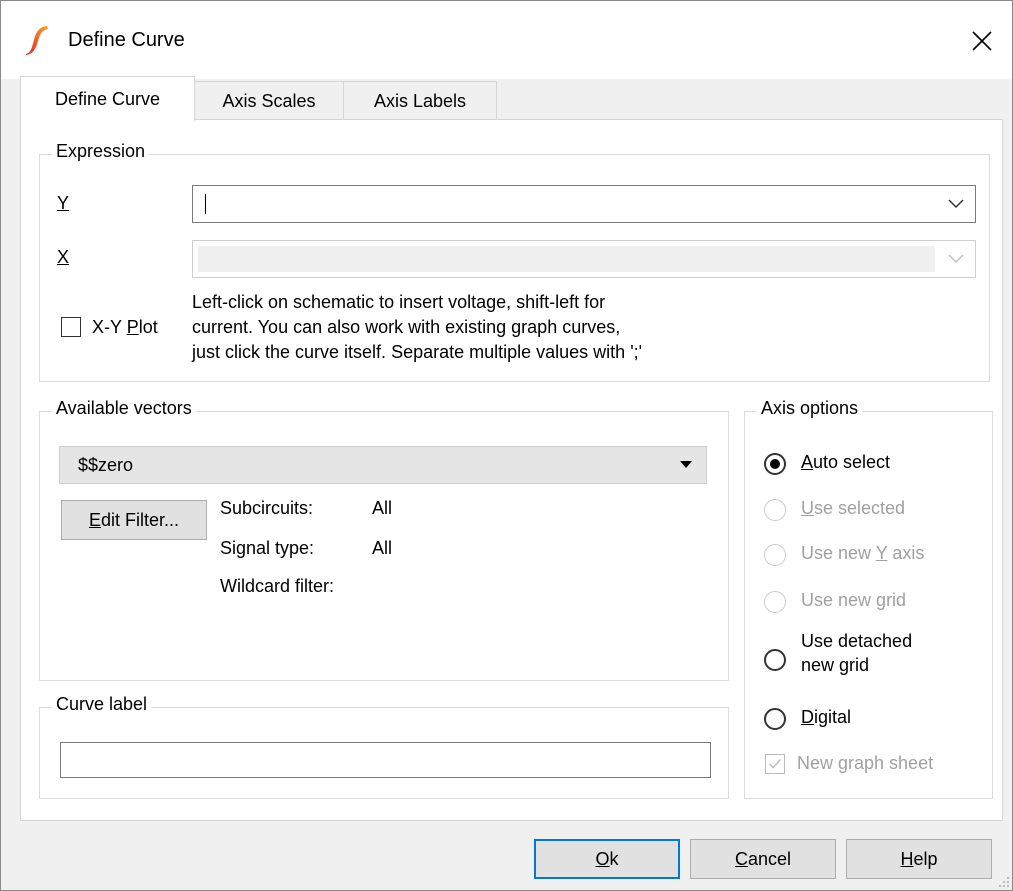 The height and width of the screenshot is (891, 1013). Describe the element at coordinates (126, 40) in the screenshot. I see `window-title: Define Curve` at that location.